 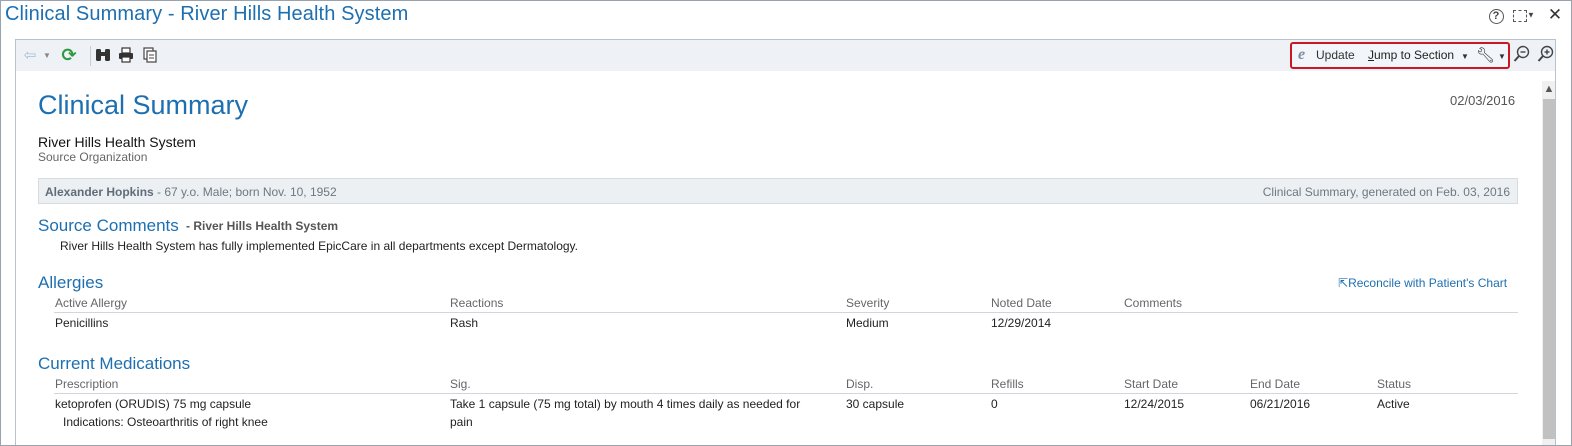 I want to click on organization-caption: Source Organization, so click(x=93, y=157).